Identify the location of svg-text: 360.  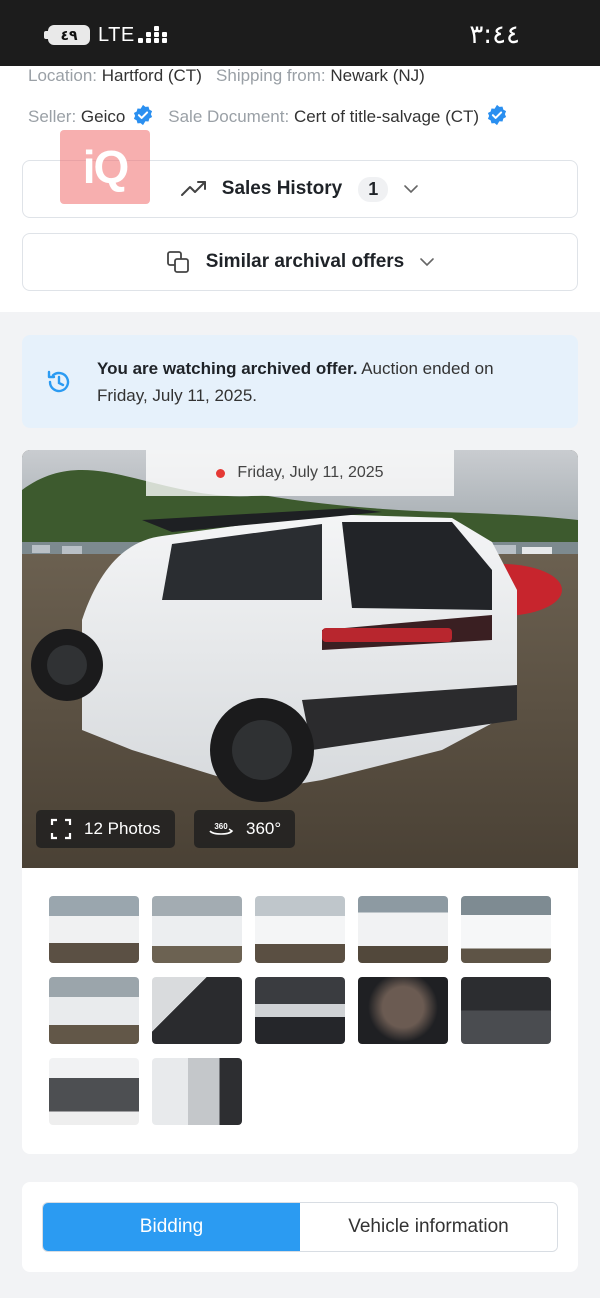
(221, 826).